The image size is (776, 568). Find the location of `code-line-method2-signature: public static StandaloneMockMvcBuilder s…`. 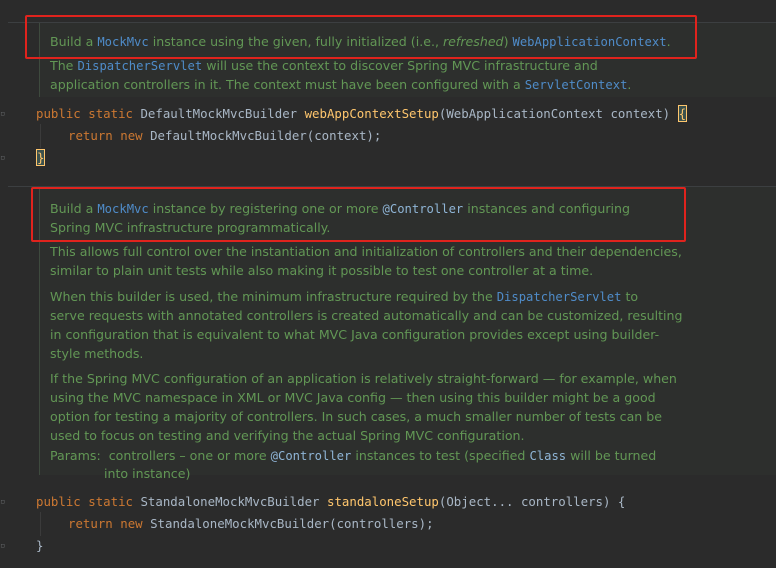

code-line-method2-signature: public static StandaloneMockMvcBuilder s… is located at coordinates (330, 502).